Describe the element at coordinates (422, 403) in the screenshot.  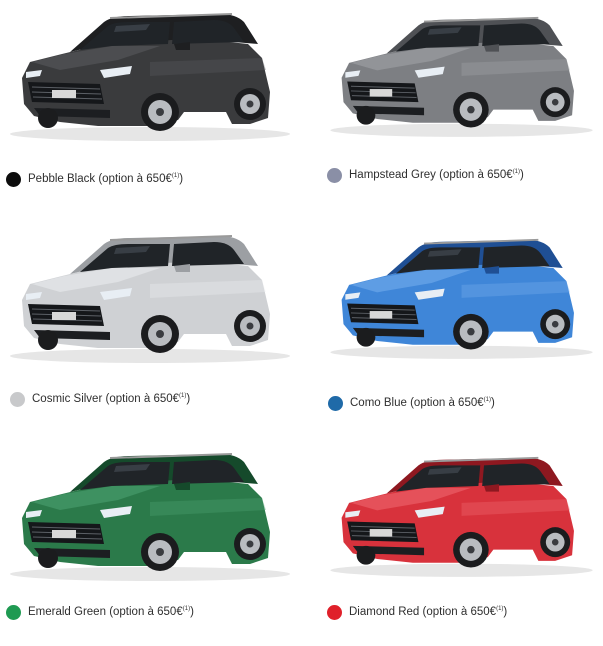
I see `color-label: Como Blue (option à 650€(1))` at that location.